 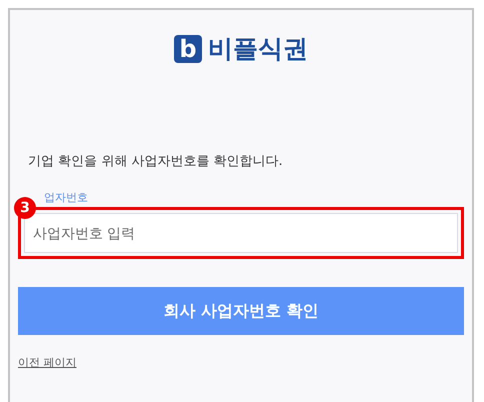 I want to click on logo-icon: b, so click(x=188, y=49).